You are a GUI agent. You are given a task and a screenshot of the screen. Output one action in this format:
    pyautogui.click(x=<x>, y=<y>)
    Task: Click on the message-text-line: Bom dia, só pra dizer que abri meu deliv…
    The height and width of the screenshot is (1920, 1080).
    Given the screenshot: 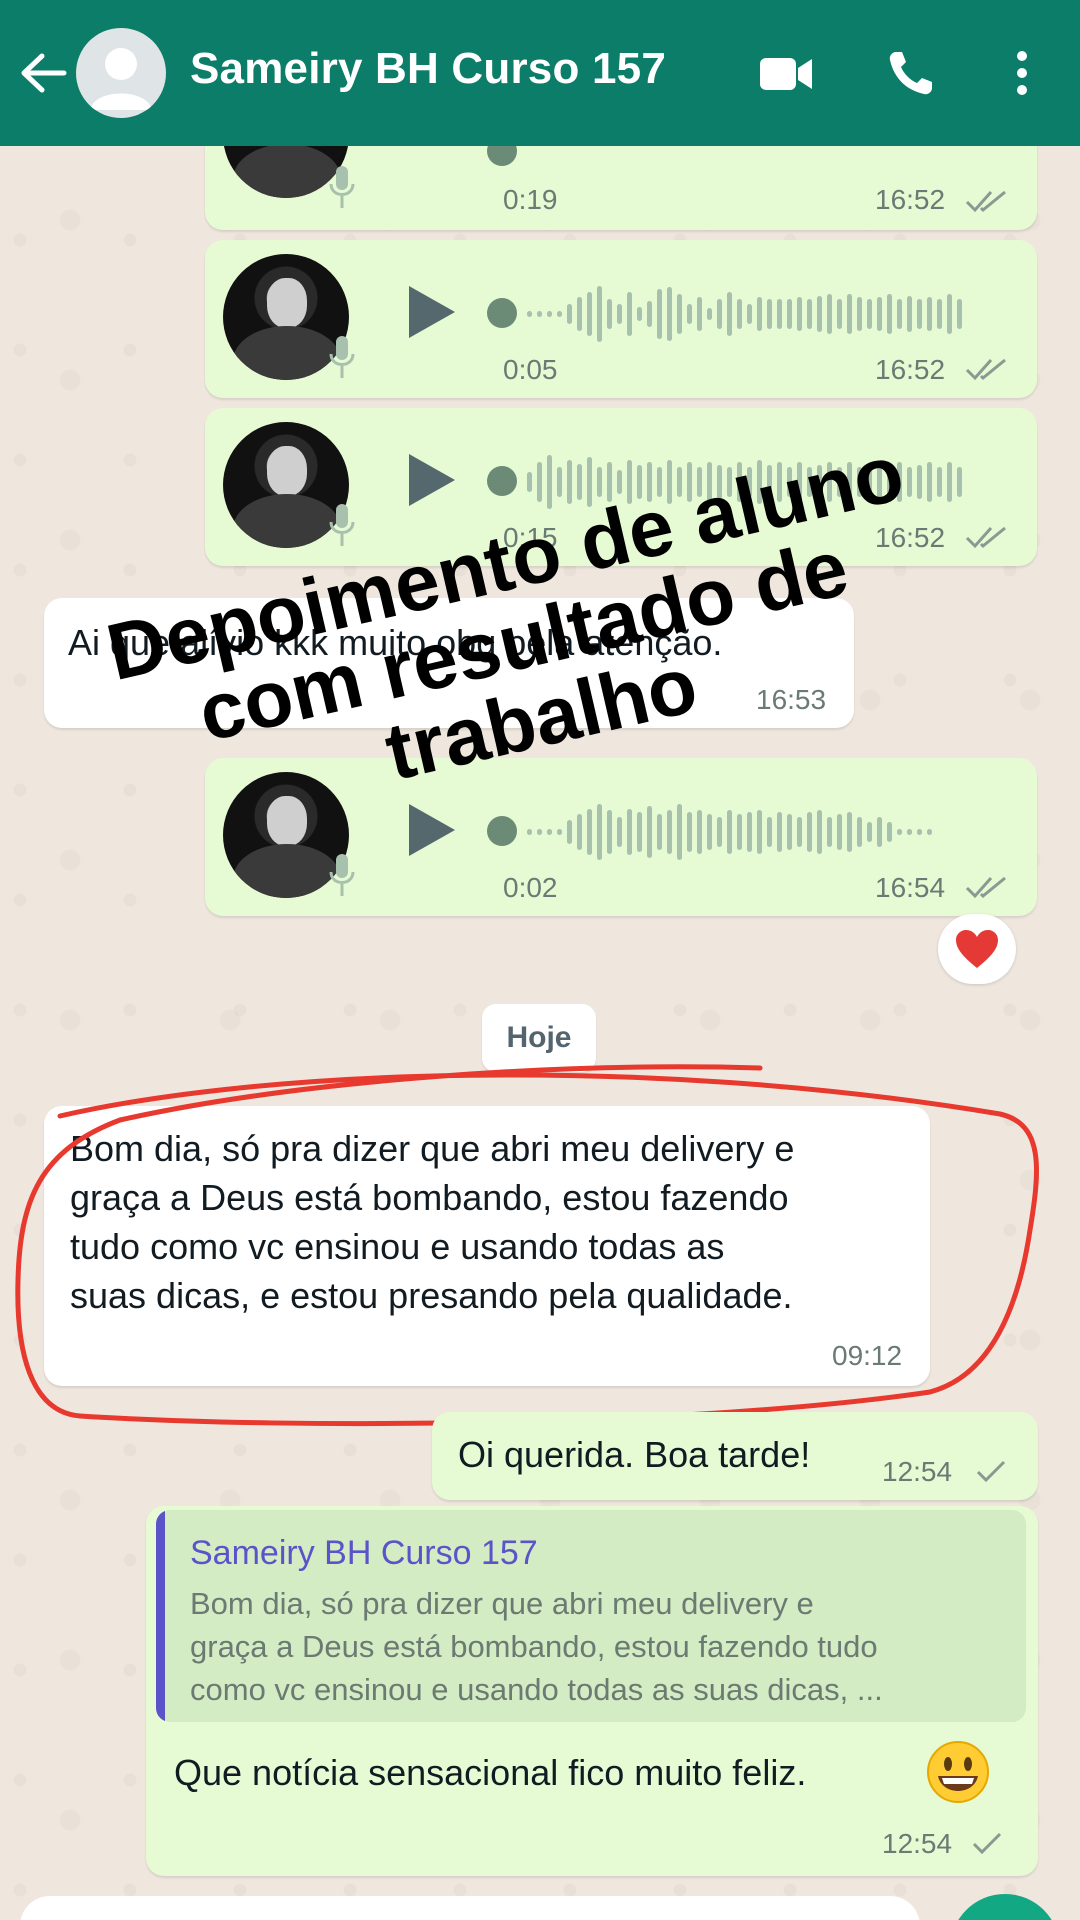 What is the action you would take?
    pyautogui.click(x=432, y=1148)
    